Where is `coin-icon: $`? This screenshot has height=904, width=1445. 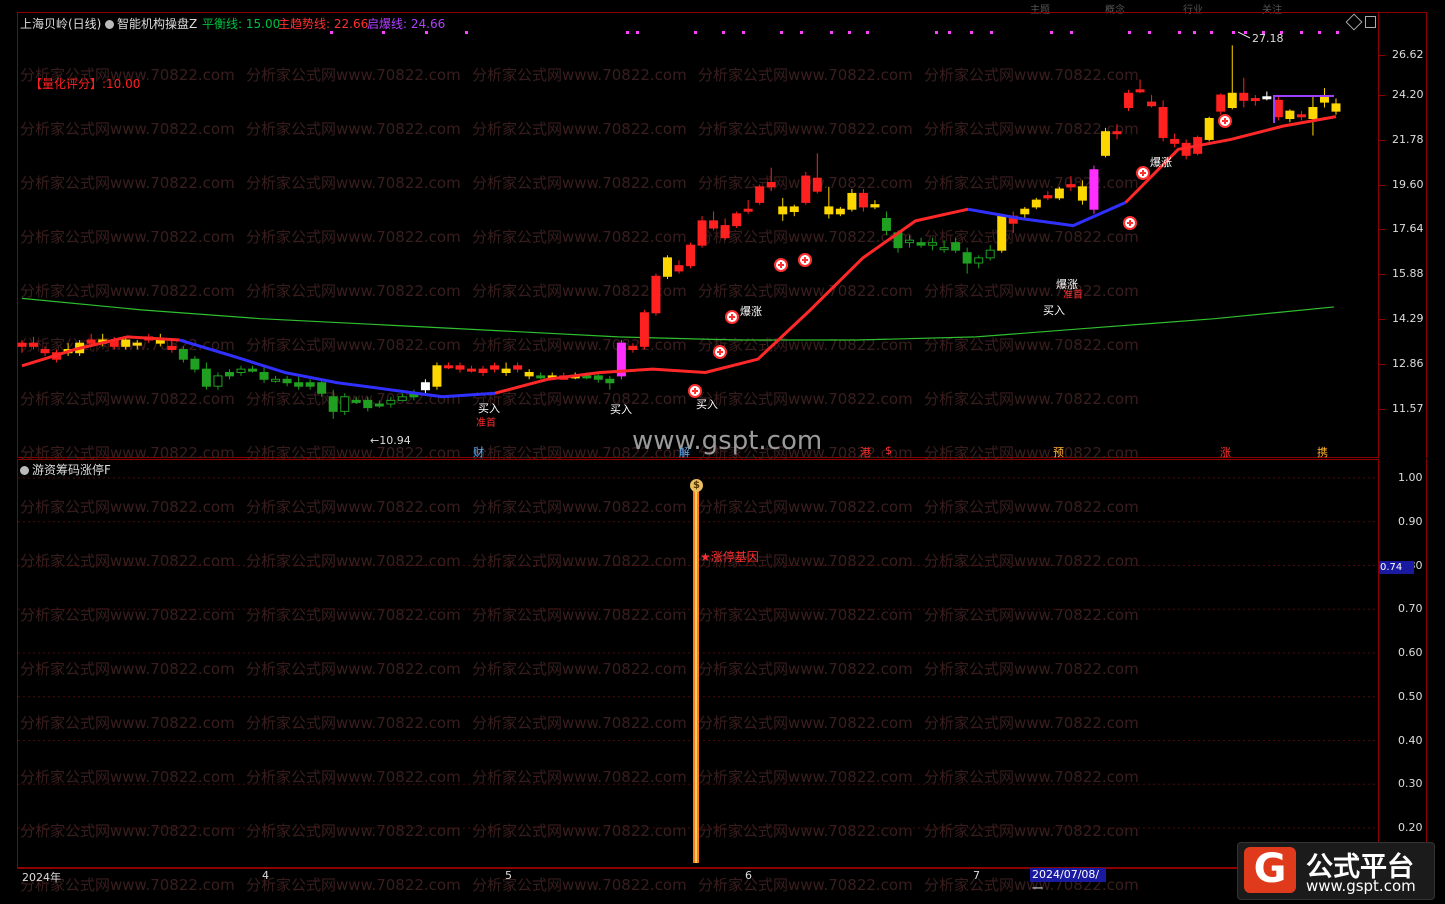
coin-icon: $ is located at coordinates (696, 485).